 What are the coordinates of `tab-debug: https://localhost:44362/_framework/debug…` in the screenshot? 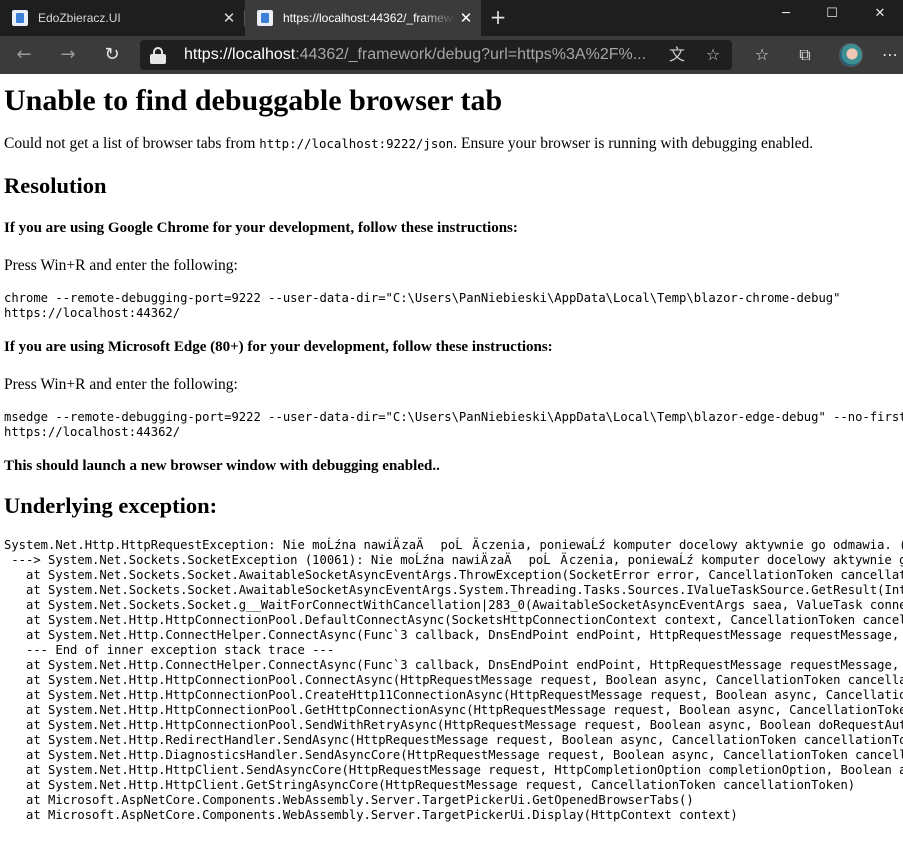 It's located at (363, 18).